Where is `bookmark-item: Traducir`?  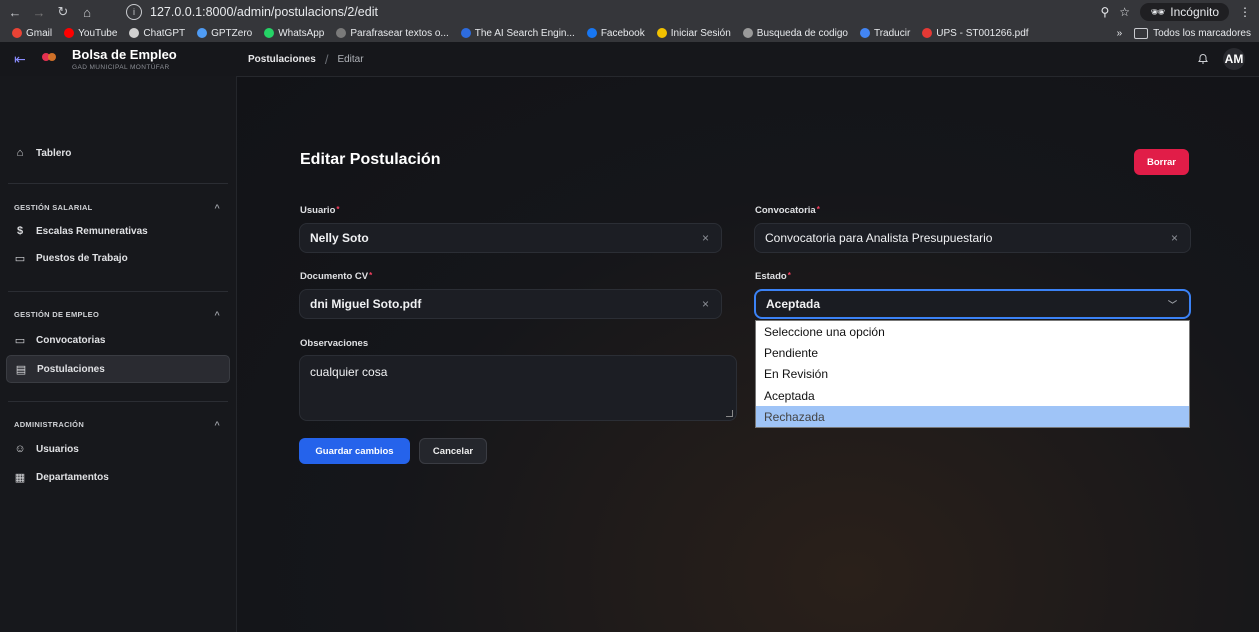
bookmark-item: Traducir is located at coordinates (885, 33).